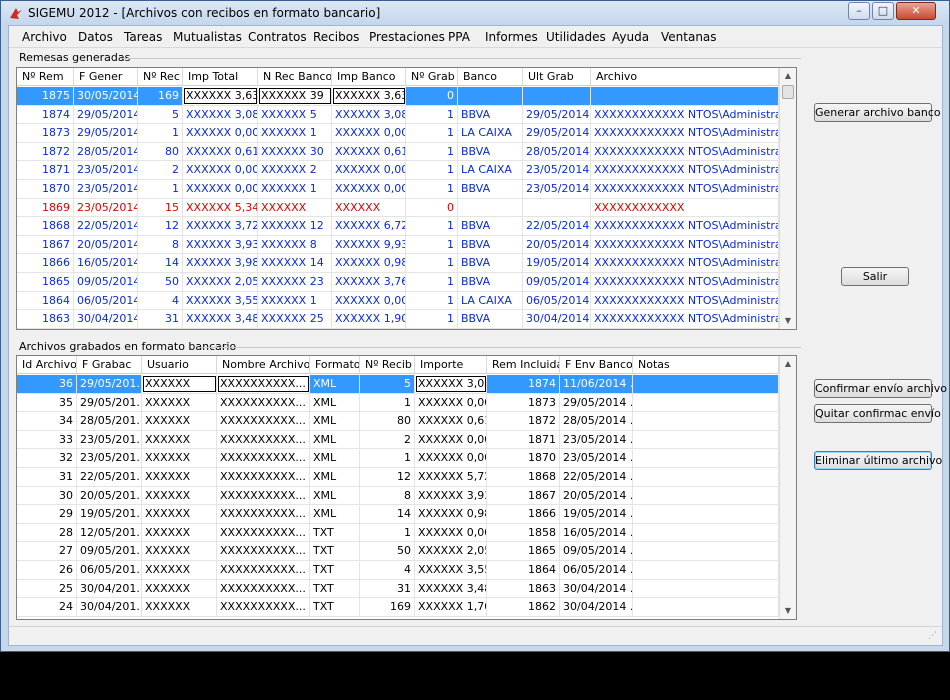  Describe the element at coordinates (47, 532) in the screenshot. I see `archivos-table-cell: 28` at that location.